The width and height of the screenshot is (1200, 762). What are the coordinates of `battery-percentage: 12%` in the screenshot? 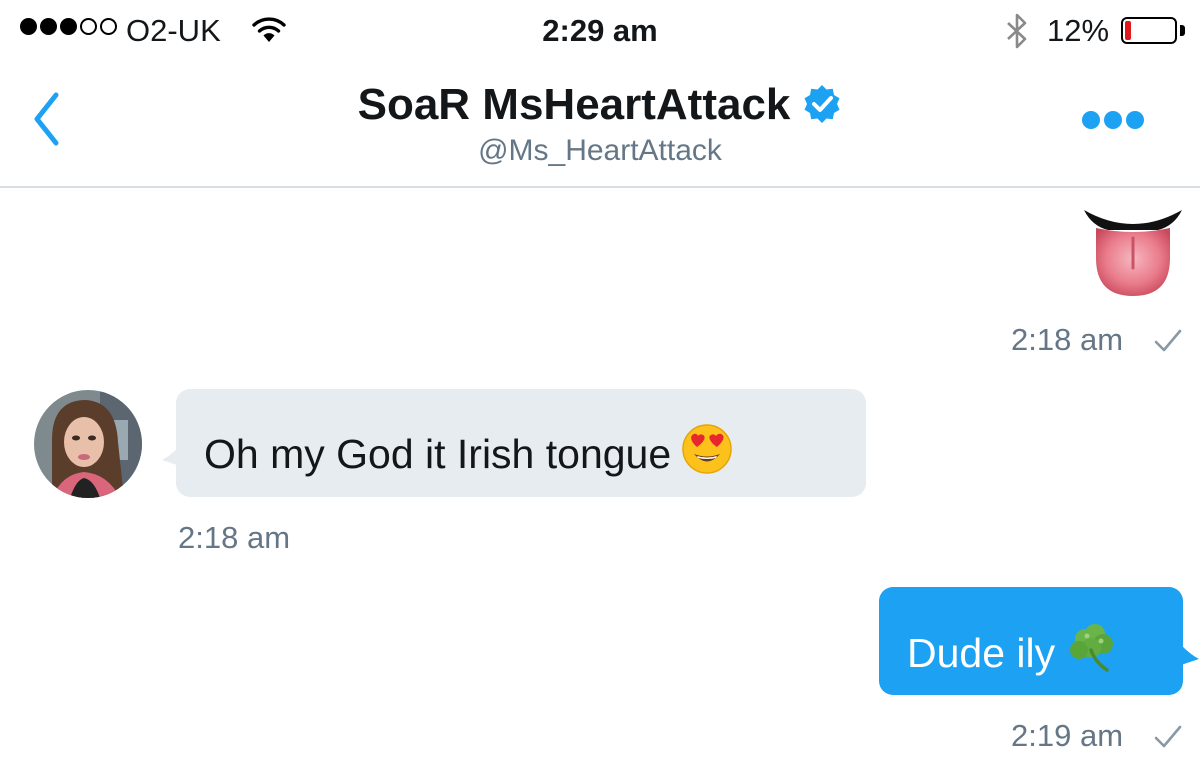 It's located at (1078, 30).